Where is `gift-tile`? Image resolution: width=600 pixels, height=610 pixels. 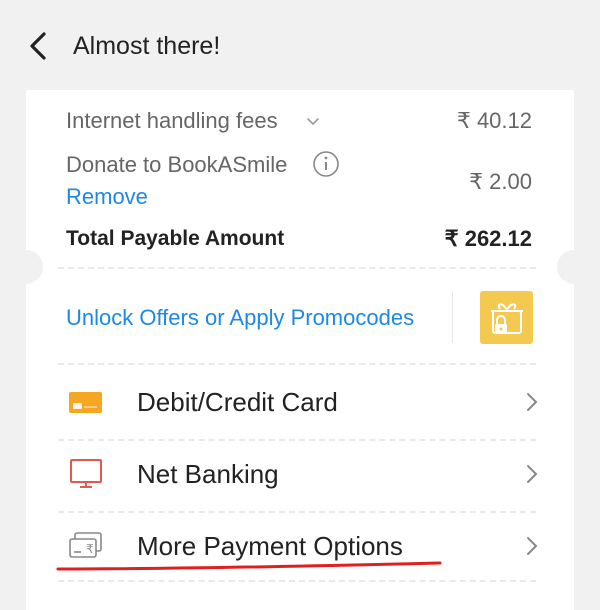
gift-tile is located at coordinates (506, 317).